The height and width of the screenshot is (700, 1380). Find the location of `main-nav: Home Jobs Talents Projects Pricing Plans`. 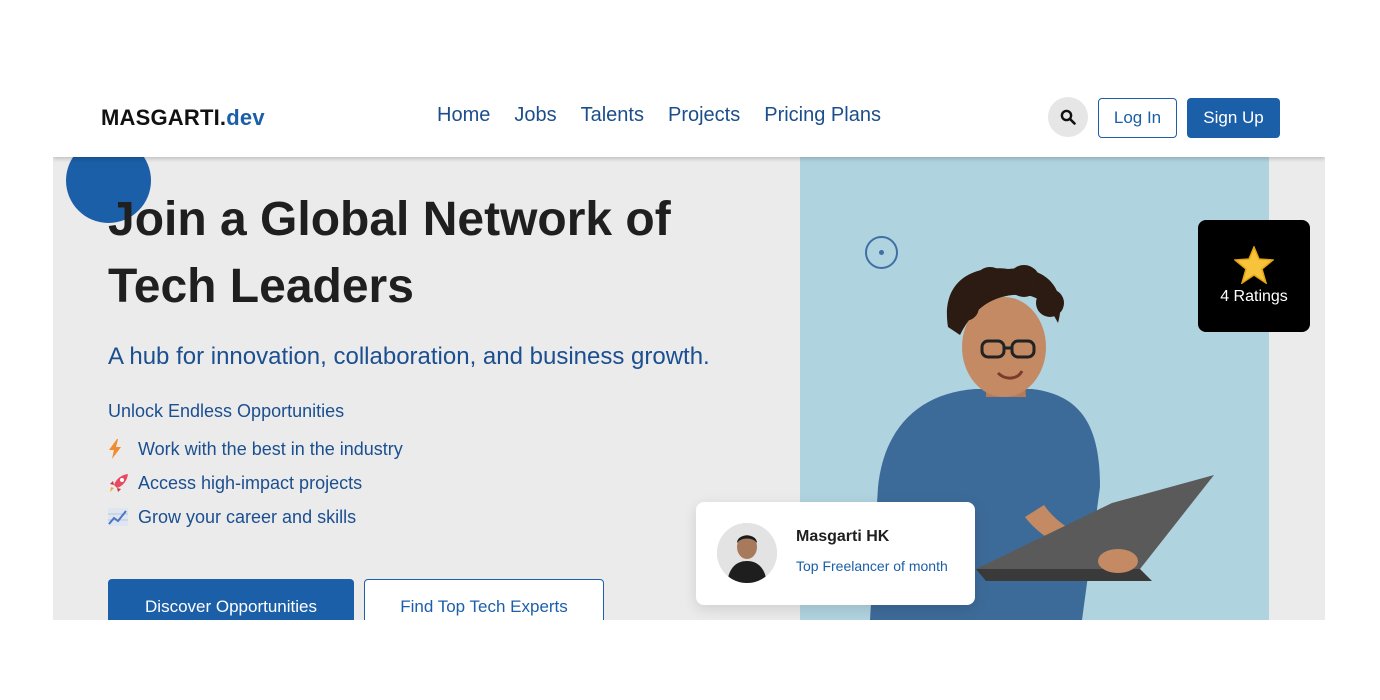

main-nav: Home Jobs Talents Projects Pricing Plans is located at coordinates (671, 115).